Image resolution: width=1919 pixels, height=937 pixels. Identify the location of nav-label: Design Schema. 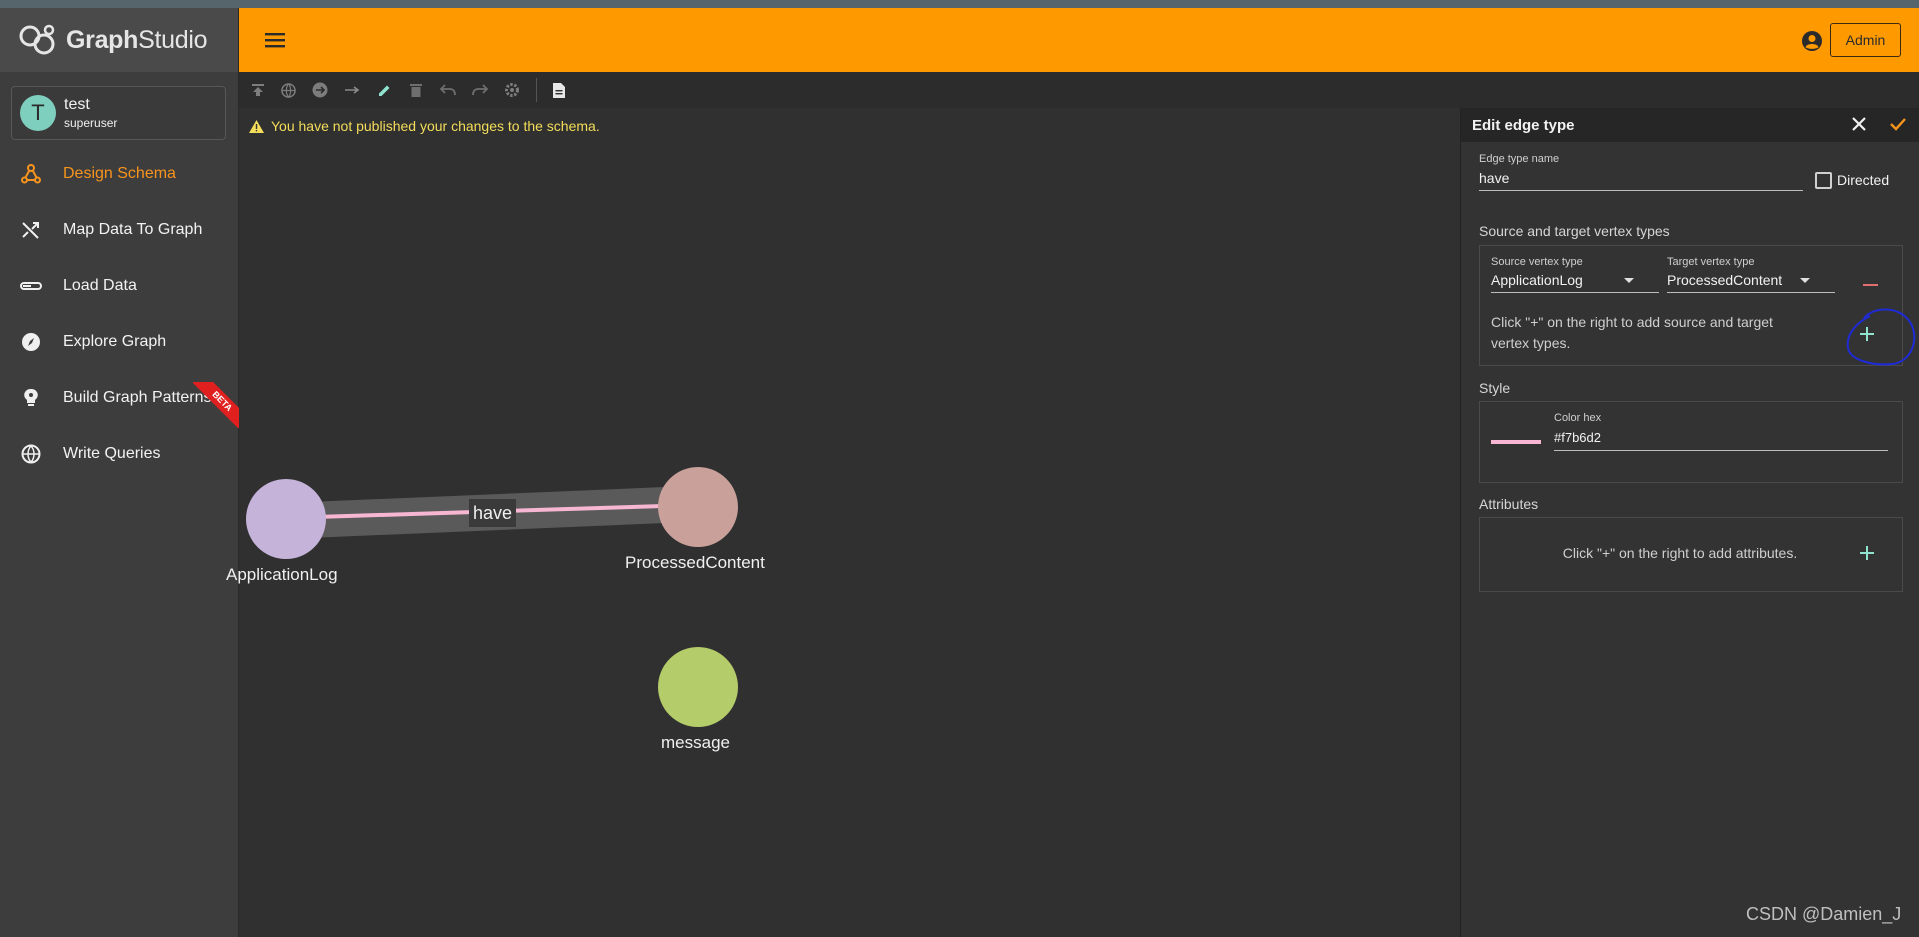
(119, 173).